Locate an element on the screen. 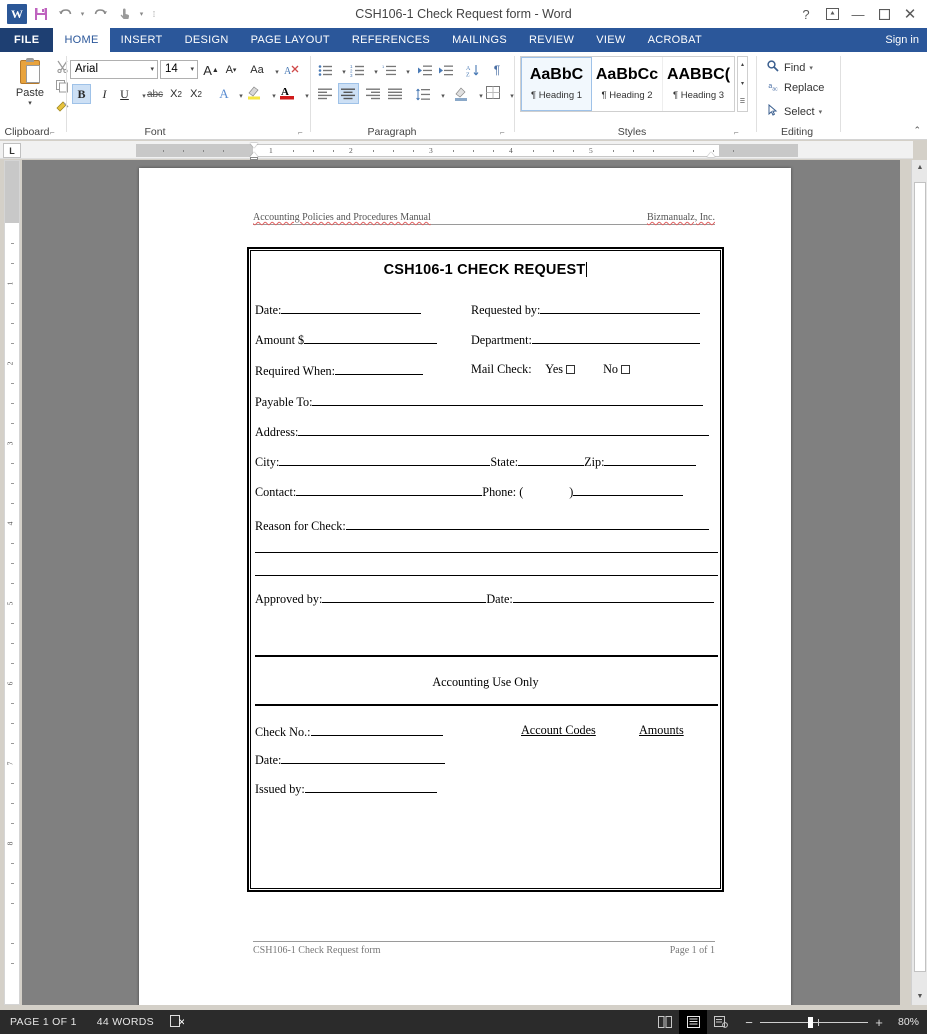  word-logo-icon: W is located at coordinates (17, 14).